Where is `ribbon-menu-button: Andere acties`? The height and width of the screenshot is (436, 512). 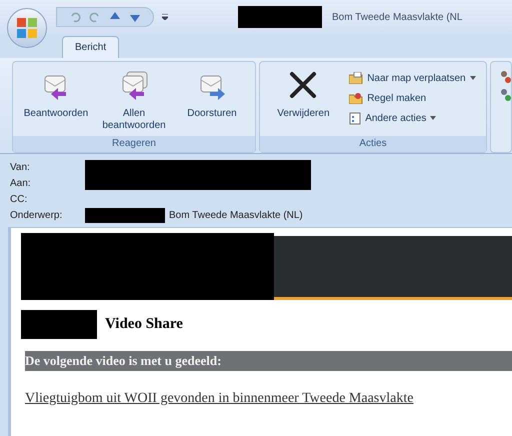 ribbon-menu-button: Andere acties is located at coordinates (412, 118).